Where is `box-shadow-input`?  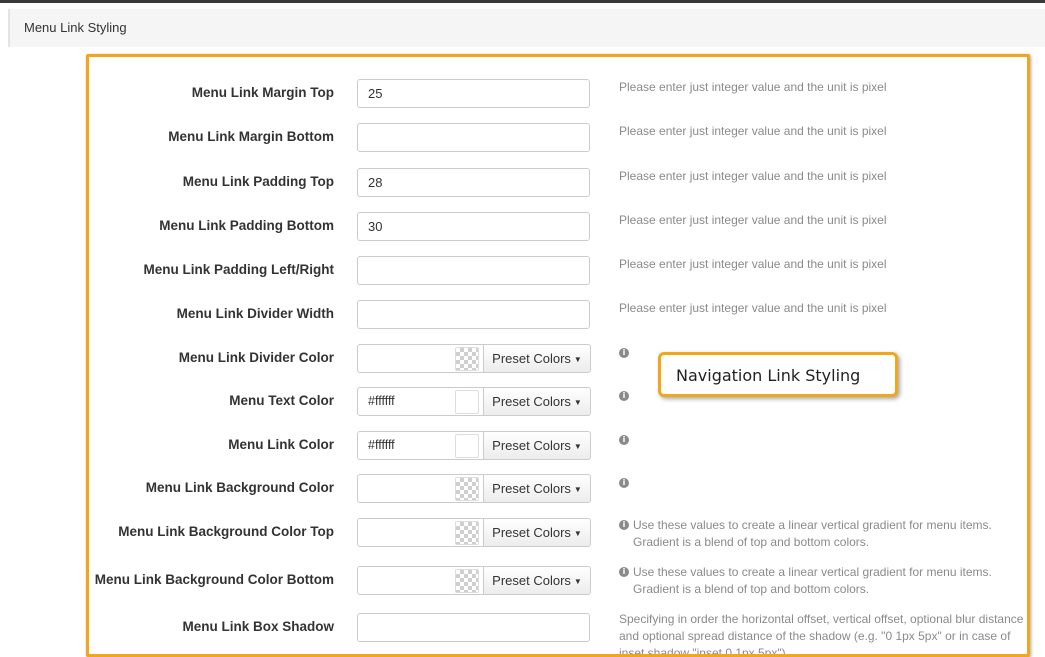
box-shadow-input is located at coordinates (473, 627).